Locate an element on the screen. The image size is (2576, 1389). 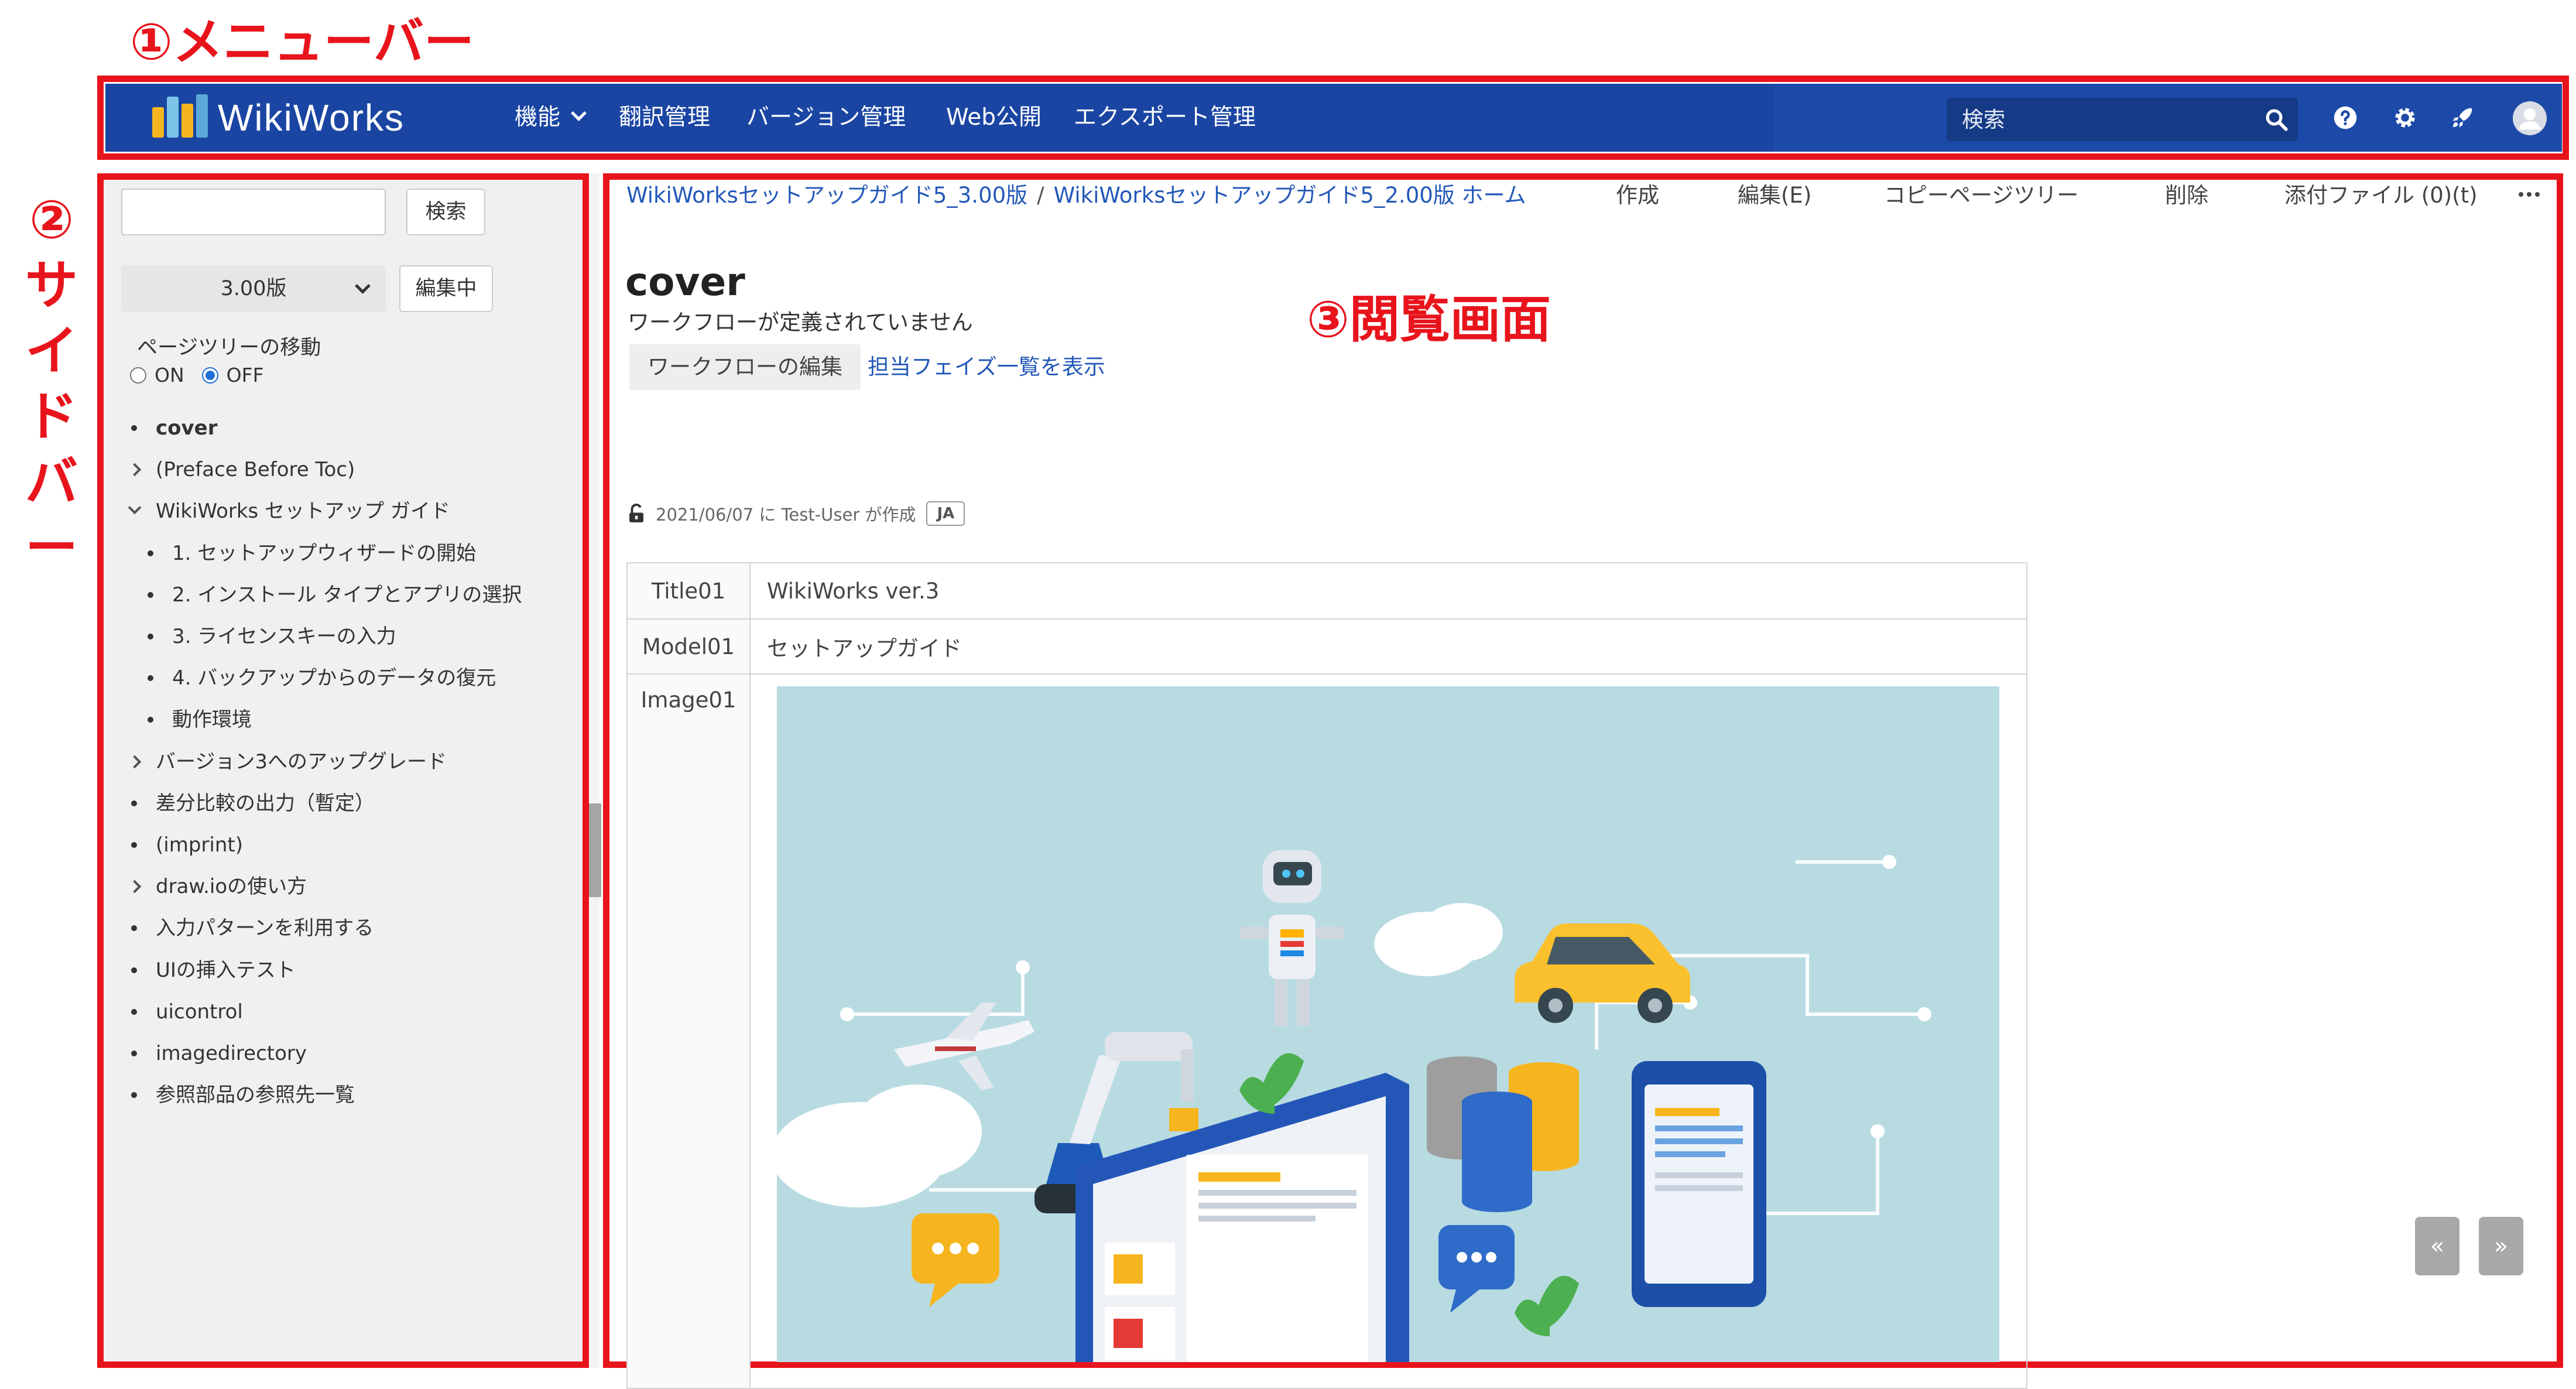
tree-item: (imprint) is located at coordinates (187, 845).